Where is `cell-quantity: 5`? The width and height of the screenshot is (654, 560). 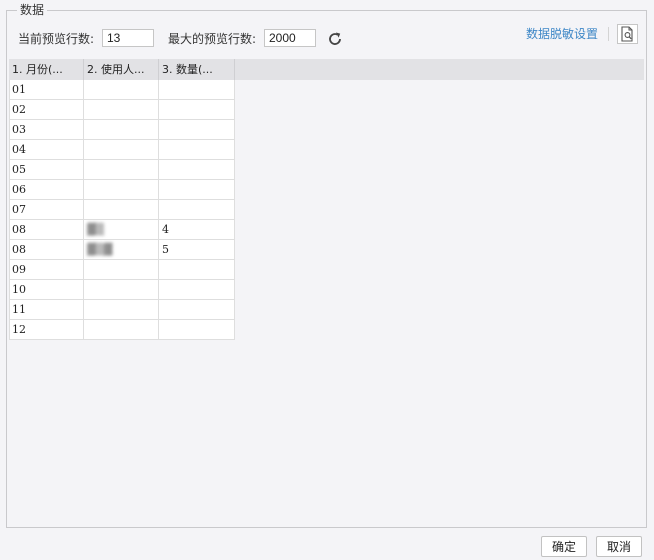
cell-quantity: 5 is located at coordinates (197, 249).